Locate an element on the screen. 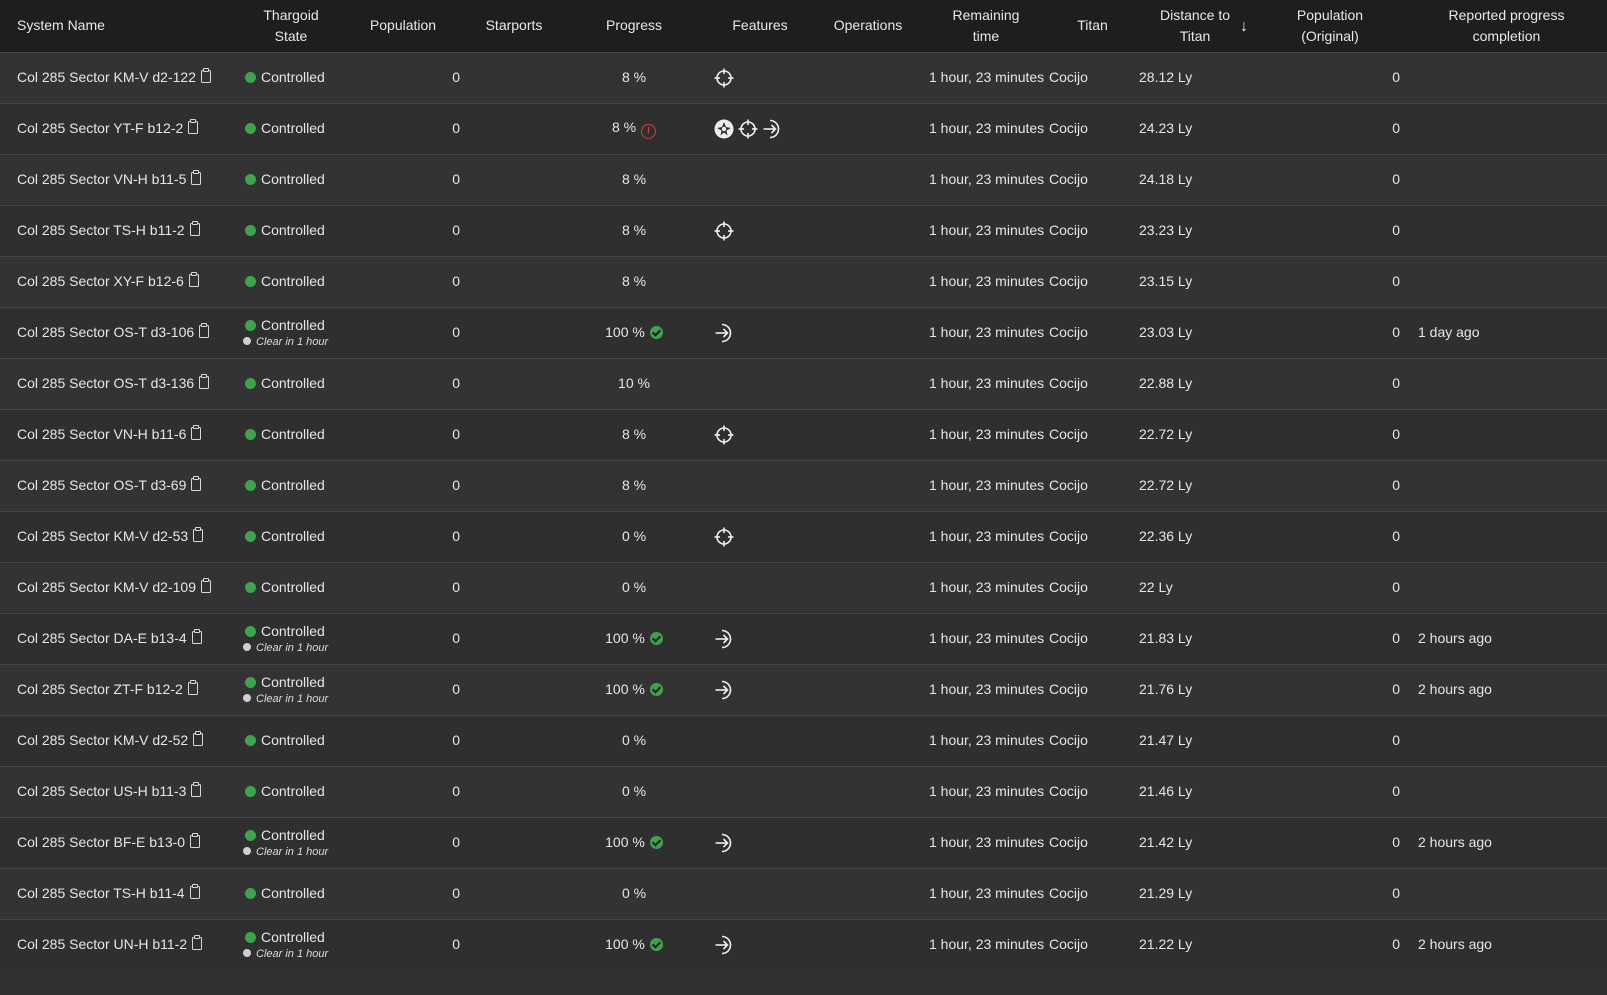 The width and height of the screenshot is (1607, 995). system-name: Col 285 Sector BF-E b13-0 is located at coordinates (101, 842).